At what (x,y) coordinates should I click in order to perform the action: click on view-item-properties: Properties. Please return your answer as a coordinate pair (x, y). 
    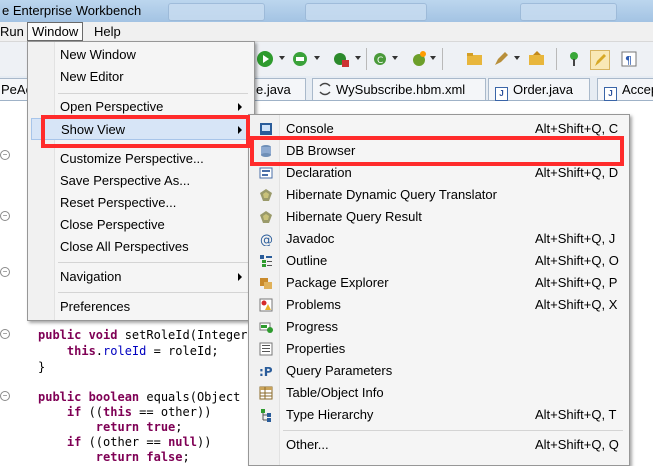
    Looking at the image, I should click on (439, 349).